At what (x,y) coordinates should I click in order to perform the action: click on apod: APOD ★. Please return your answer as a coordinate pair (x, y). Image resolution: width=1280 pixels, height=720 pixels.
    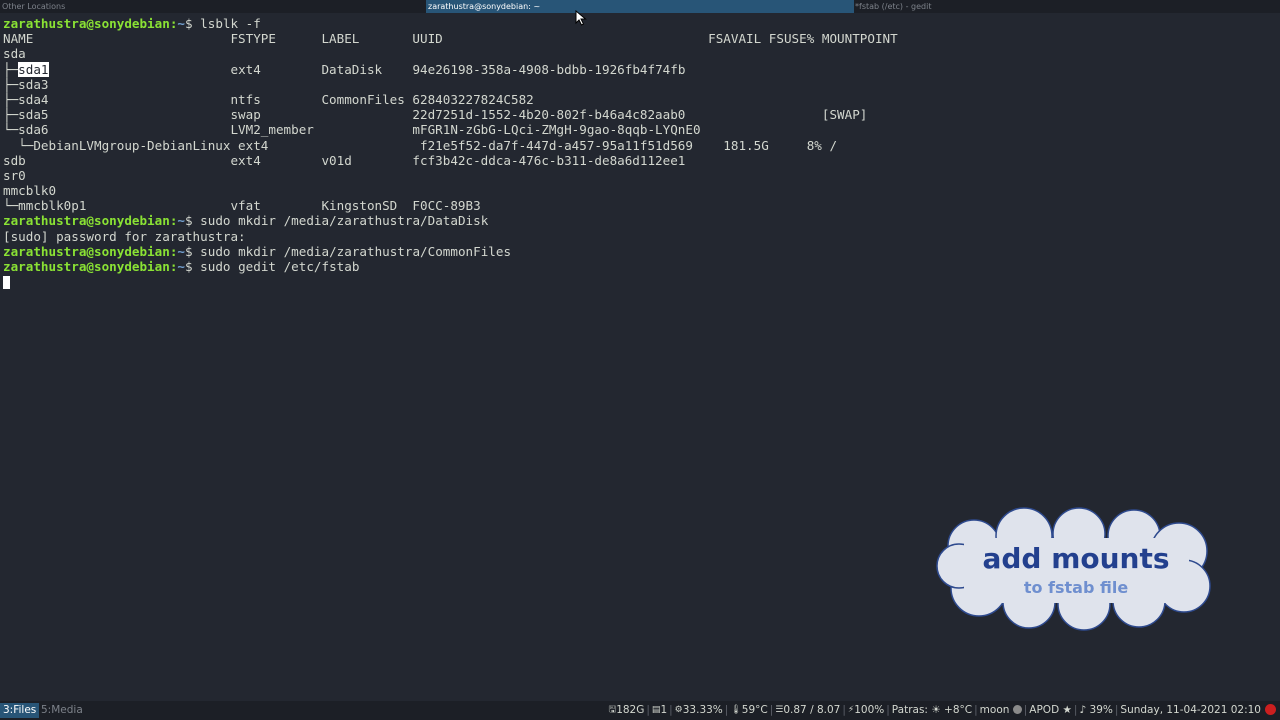
    Looking at the image, I should click on (1050, 710).